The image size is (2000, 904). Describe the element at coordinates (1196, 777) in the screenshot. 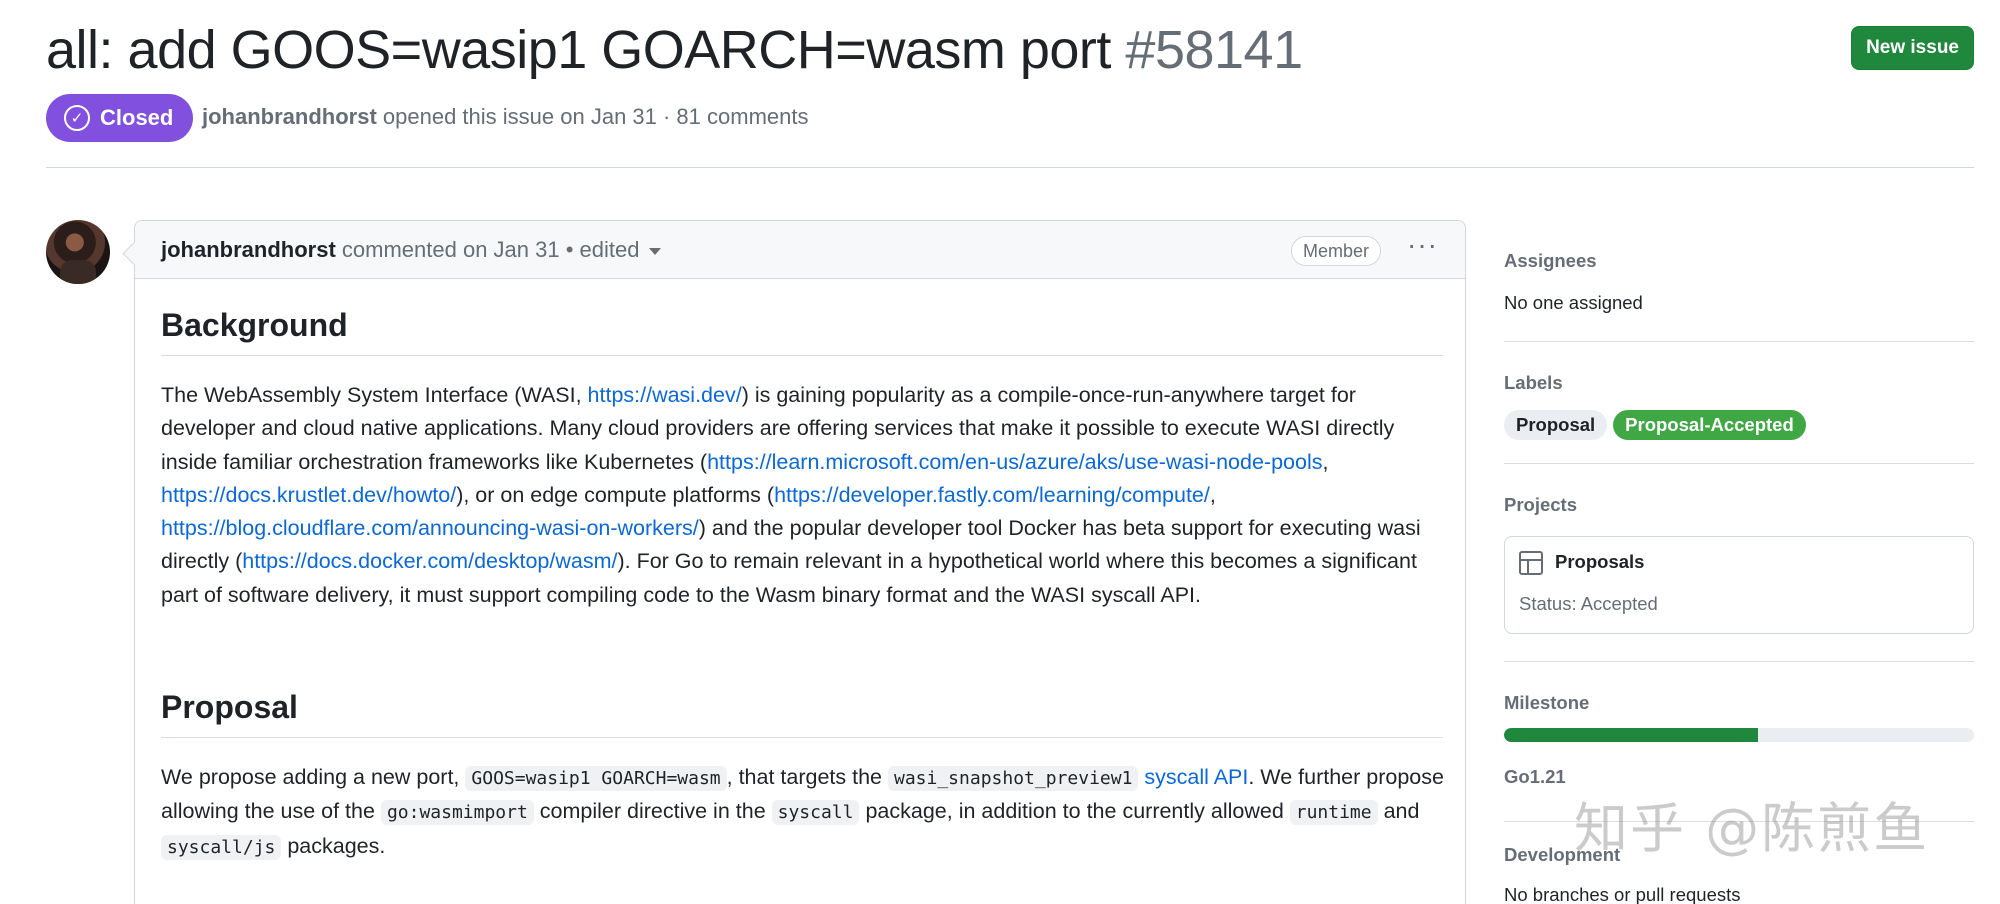

I see `link-syscall-api: syscall API` at that location.